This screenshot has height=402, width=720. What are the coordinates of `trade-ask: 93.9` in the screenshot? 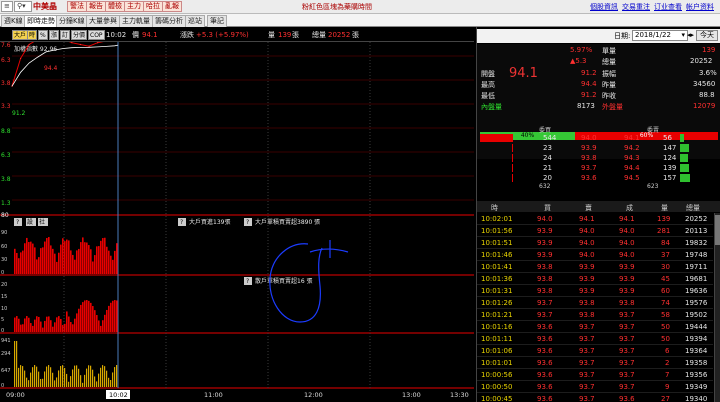 It's located at (587, 267).